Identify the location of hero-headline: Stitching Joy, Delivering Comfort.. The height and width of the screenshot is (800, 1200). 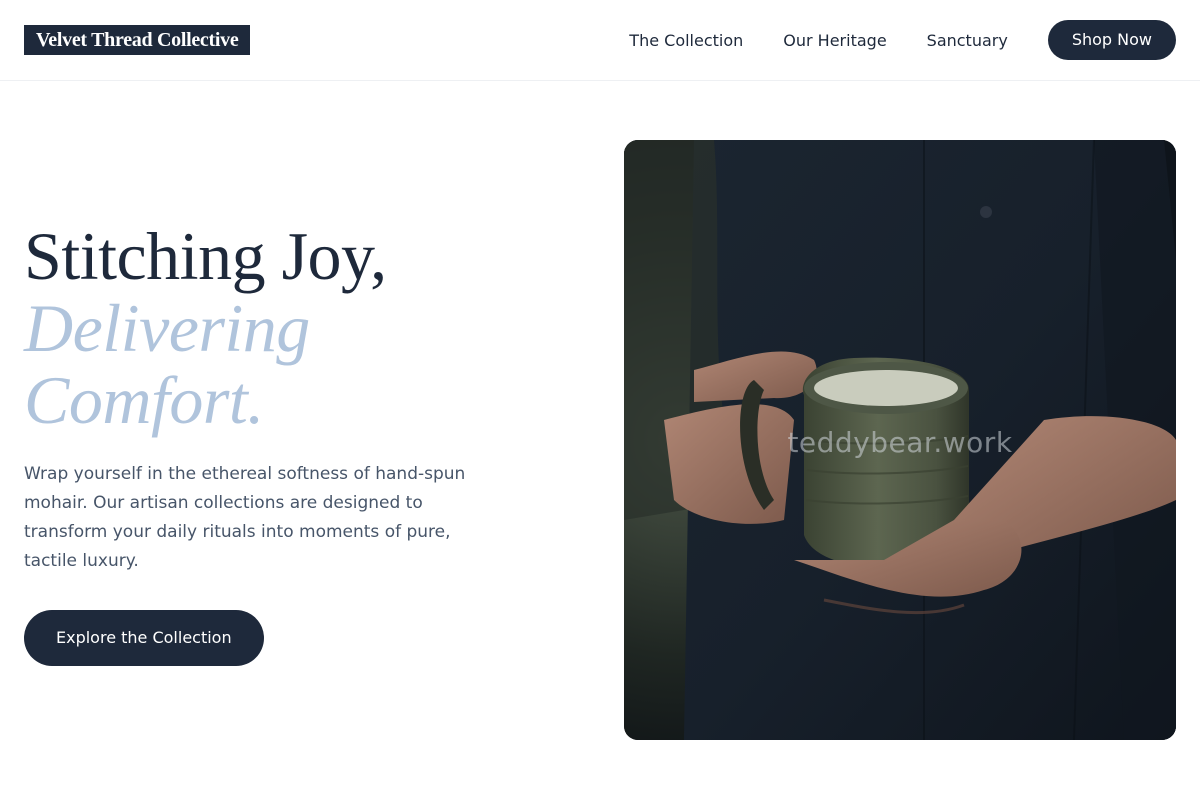
(294, 328).